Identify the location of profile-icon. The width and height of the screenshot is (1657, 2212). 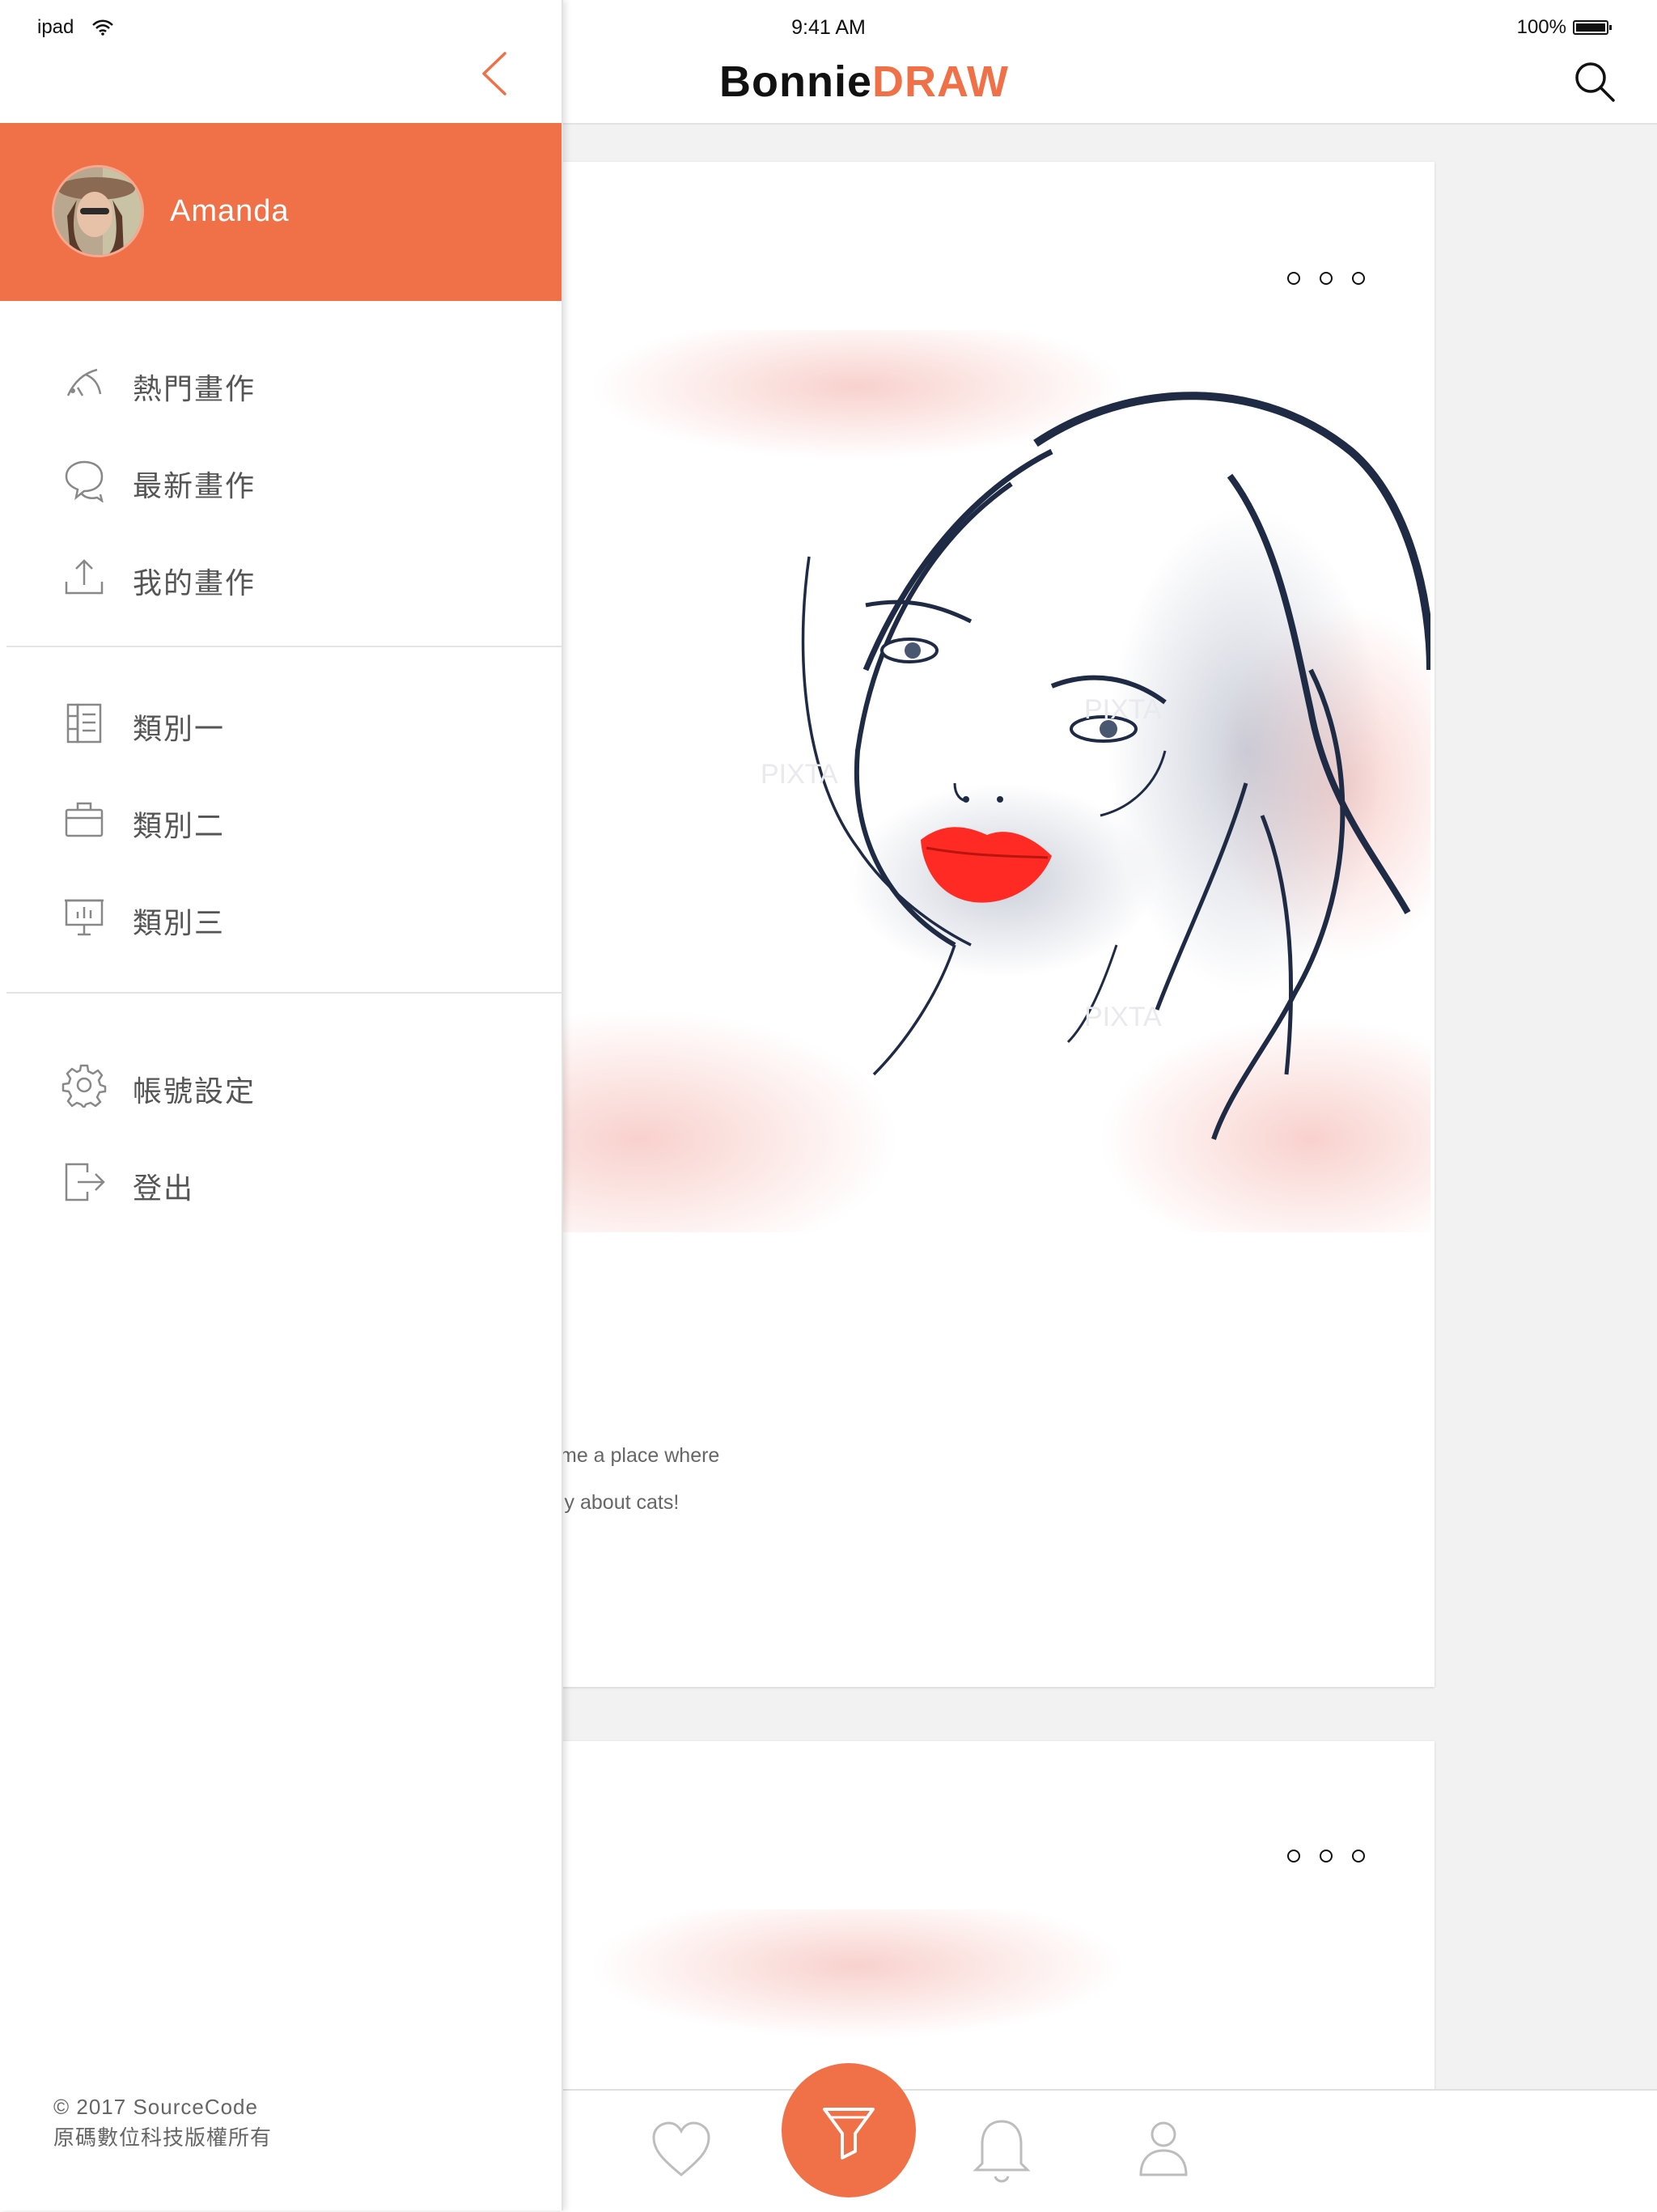
(1163, 2148).